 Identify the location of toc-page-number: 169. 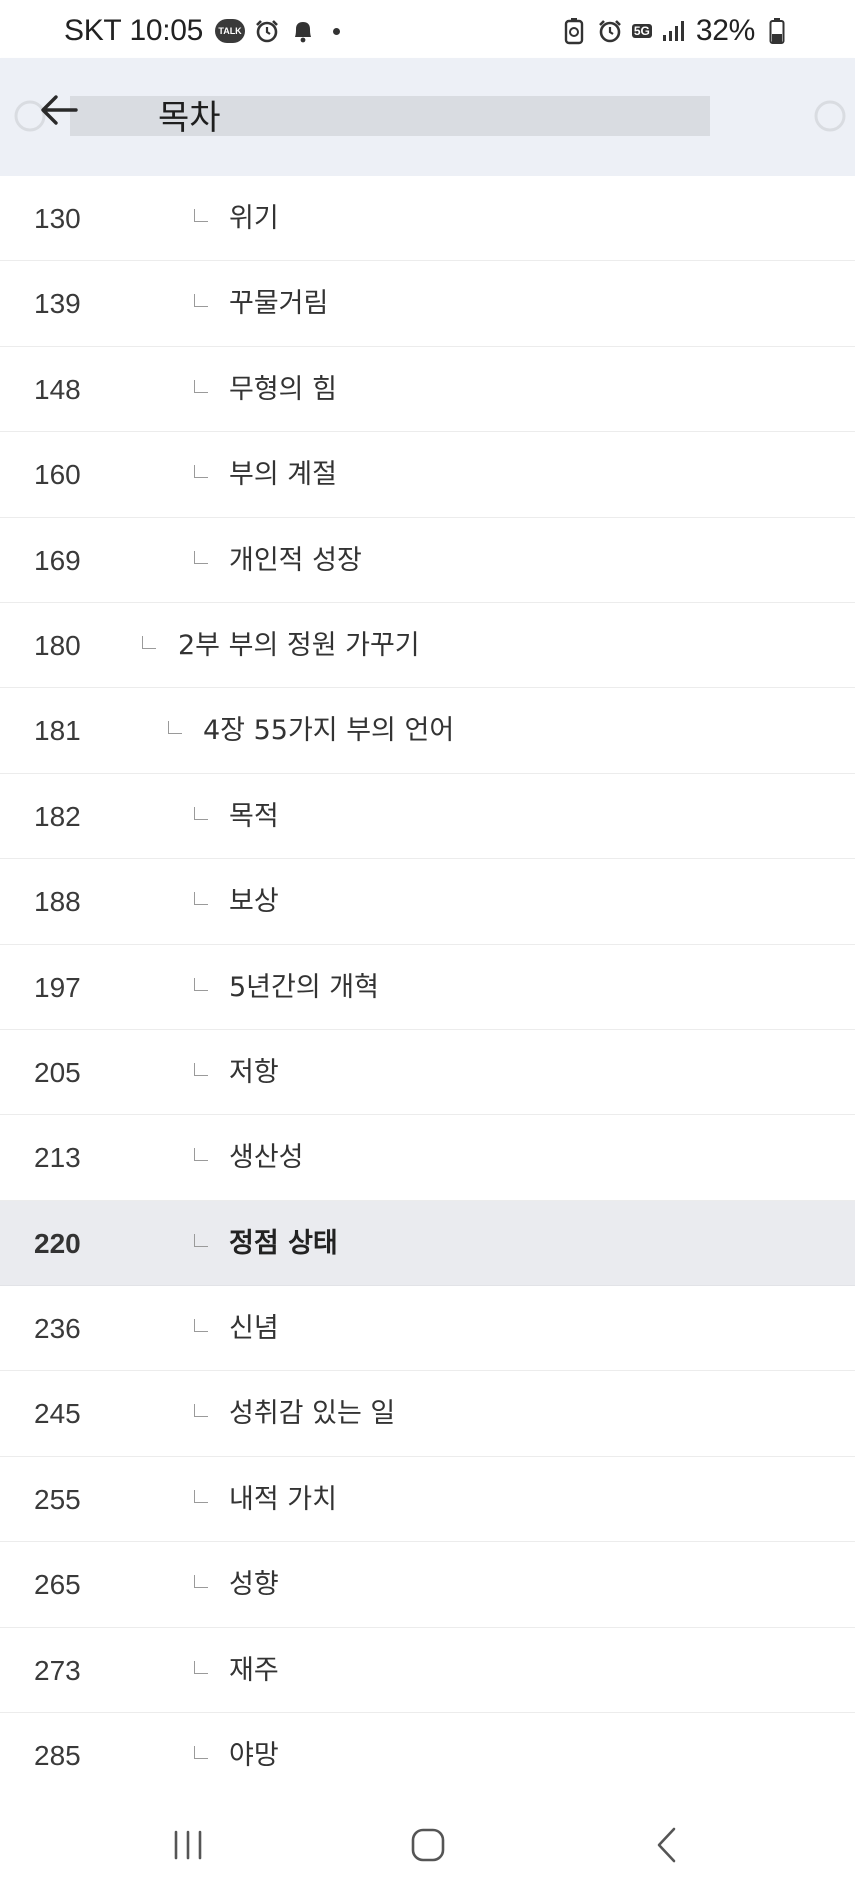
(57, 560).